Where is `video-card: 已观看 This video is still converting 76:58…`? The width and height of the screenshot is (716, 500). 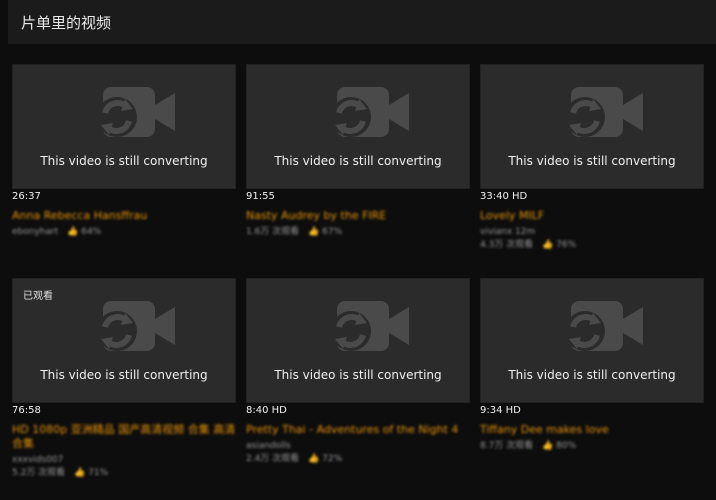 video-card: 已观看 This video is still converting 76:58… is located at coordinates (124, 378).